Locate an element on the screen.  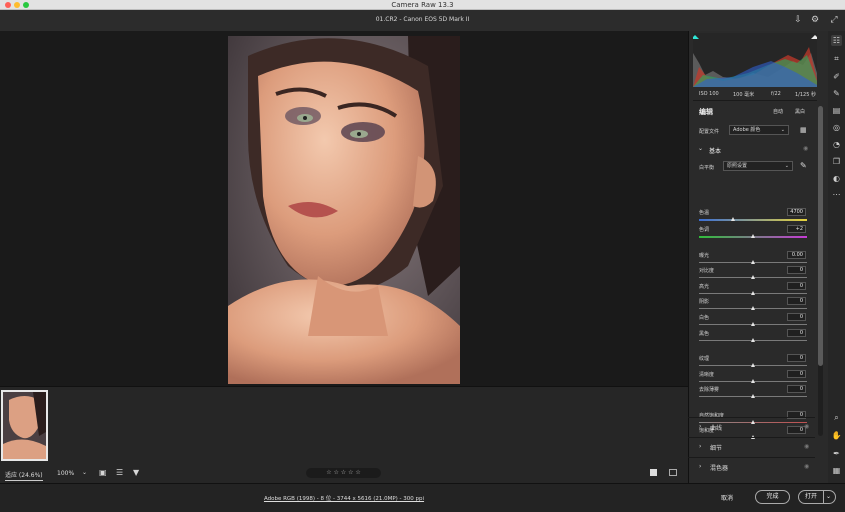
bw-button: 黑白 is located at coordinates (800, 111).